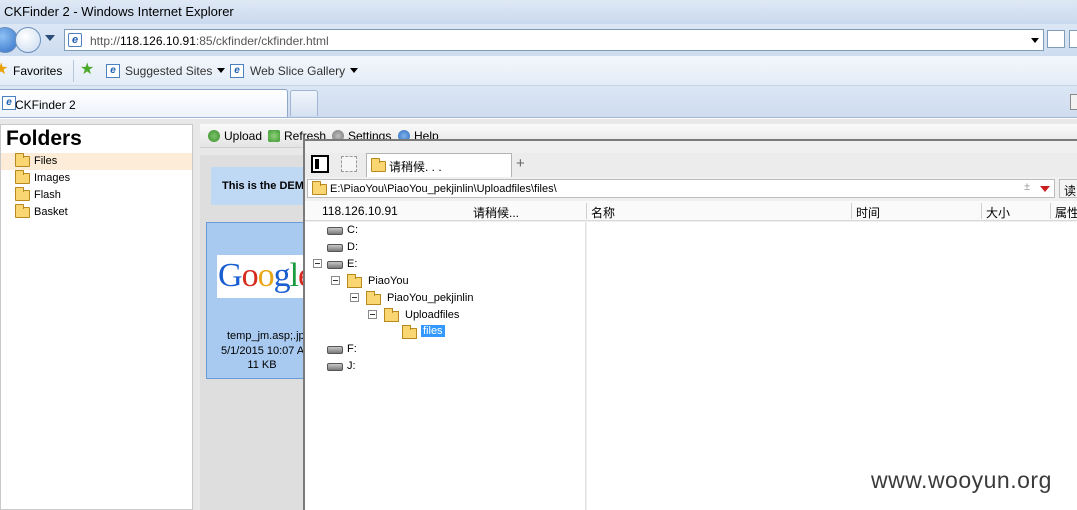 This screenshot has height=510, width=1077. Describe the element at coordinates (4, 69) in the screenshot. I see `favorites-star-icon: ★` at that location.